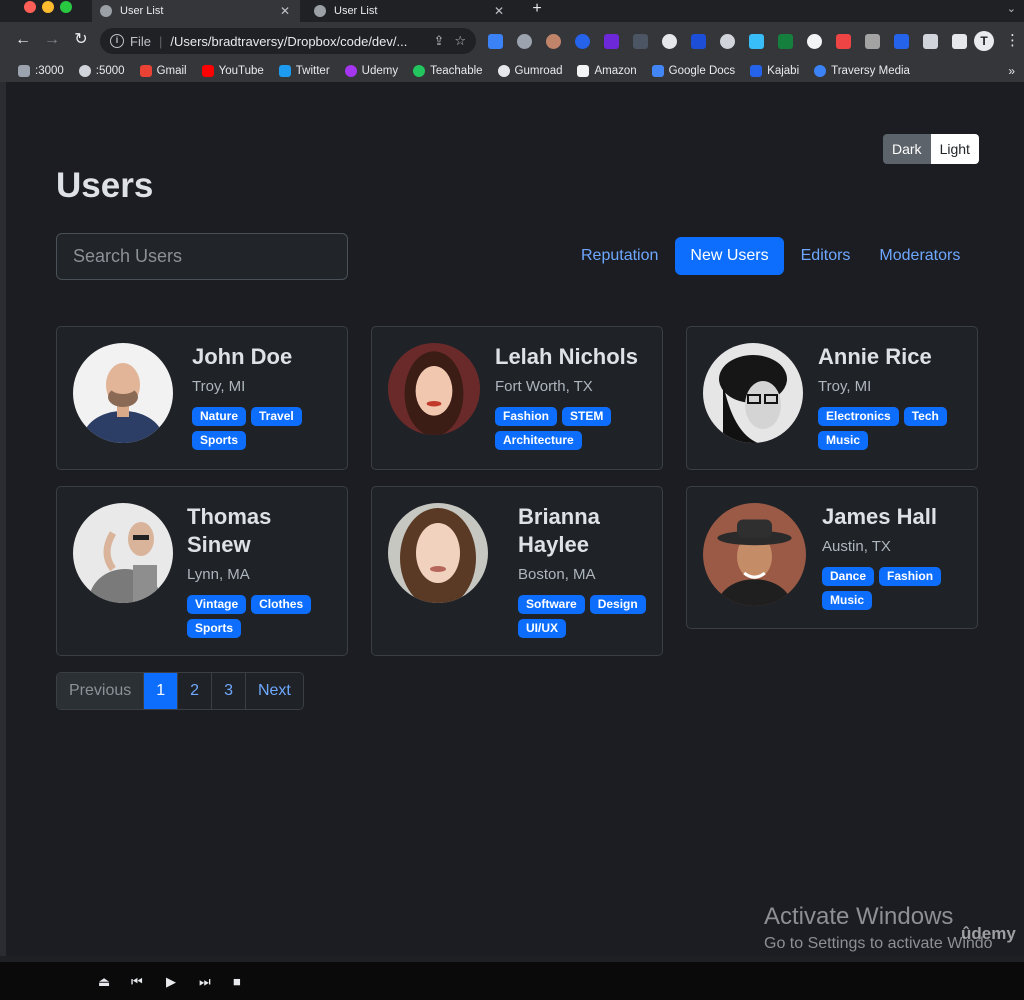 The height and width of the screenshot is (1000, 1024). What do you see at coordinates (907, 149) in the screenshot?
I see `dark-theme-button: Dark` at bounding box center [907, 149].